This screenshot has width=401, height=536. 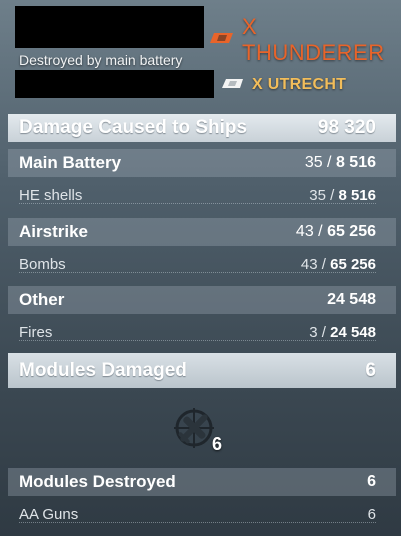 I want to click on main-battery-value: 35 / 8 516, so click(x=340, y=162).